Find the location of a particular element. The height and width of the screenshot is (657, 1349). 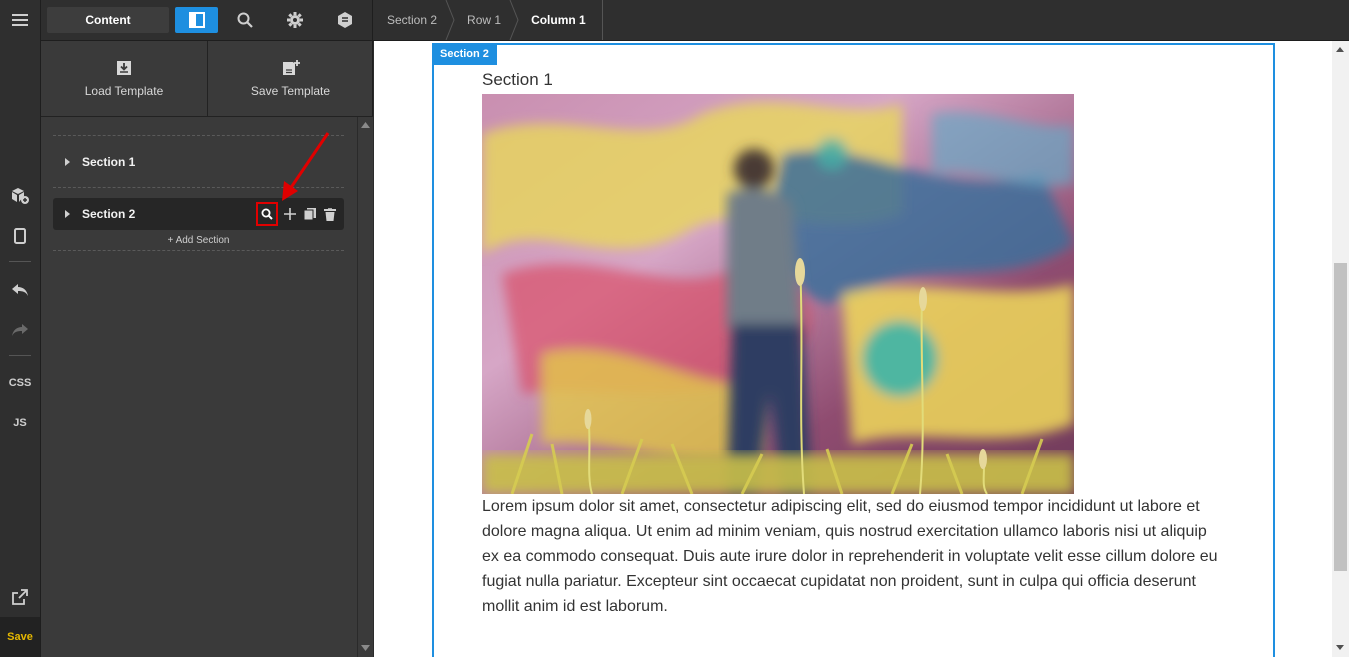

left-rail: CSS JS Save is located at coordinates (20, 328).